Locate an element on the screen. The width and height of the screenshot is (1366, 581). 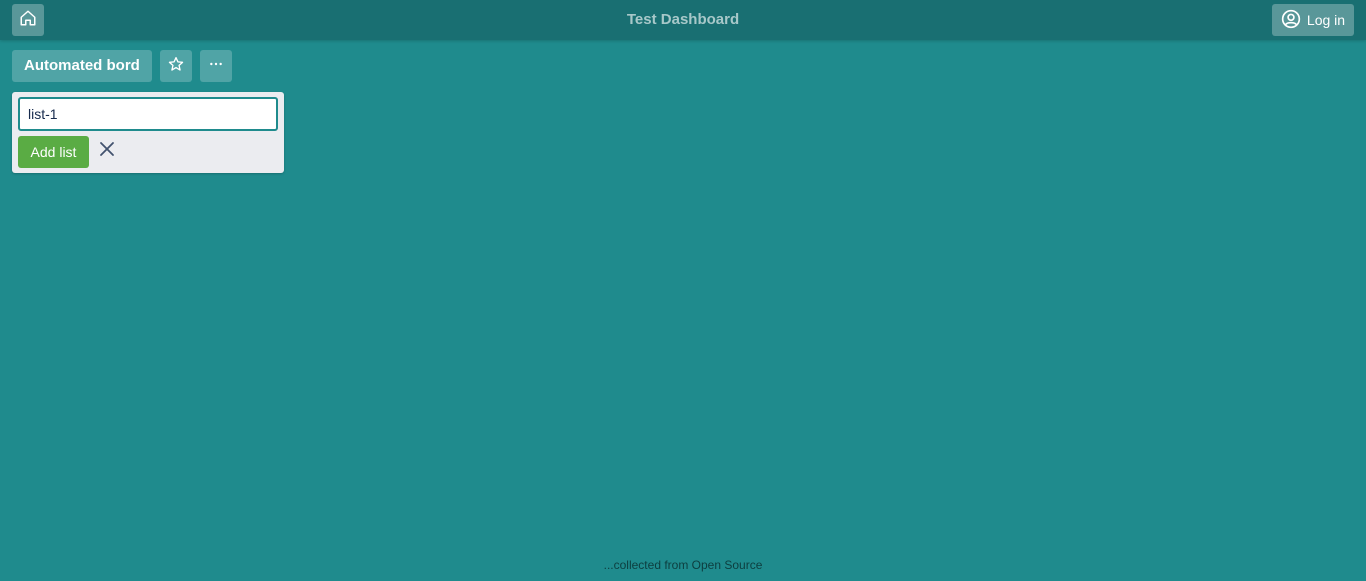
board-header: Automated bord is located at coordinates (122, 66).